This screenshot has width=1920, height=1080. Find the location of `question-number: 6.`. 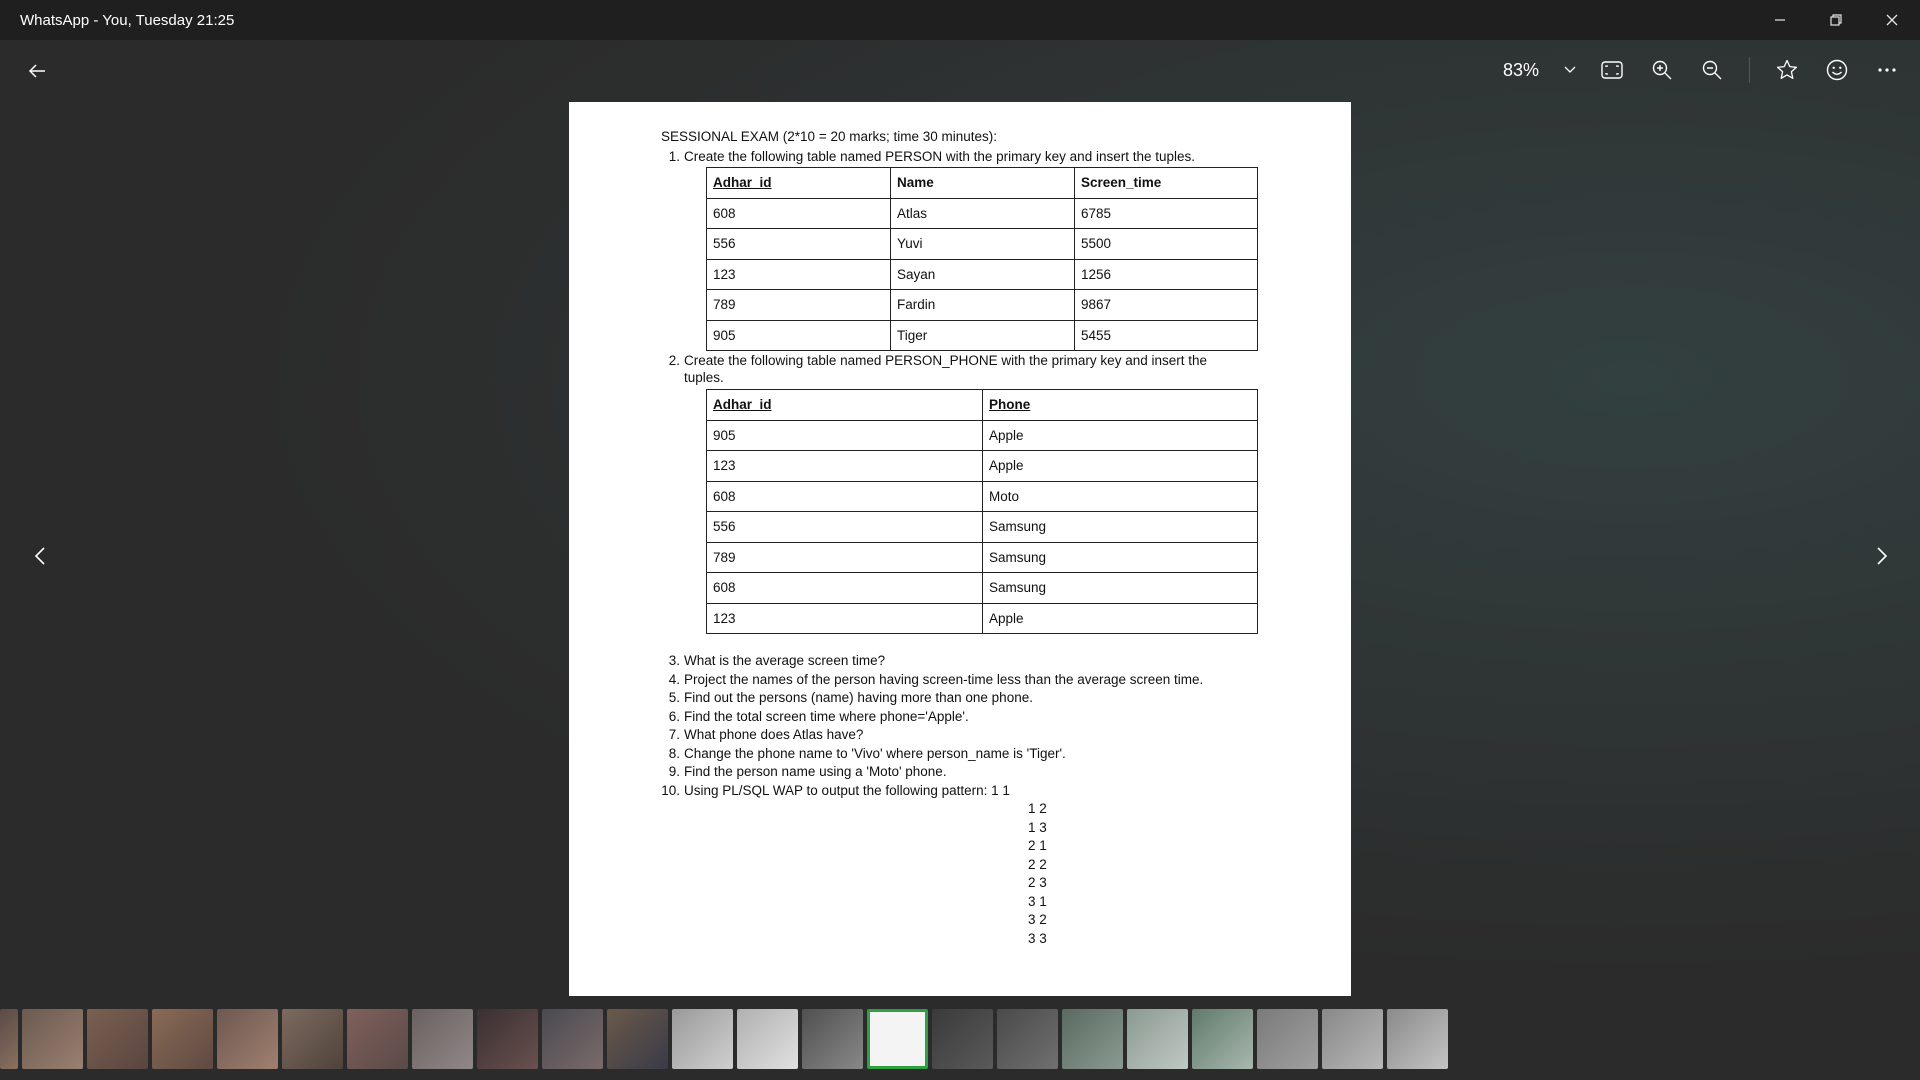

question-number: 6. is located at coordinates (674, 716).